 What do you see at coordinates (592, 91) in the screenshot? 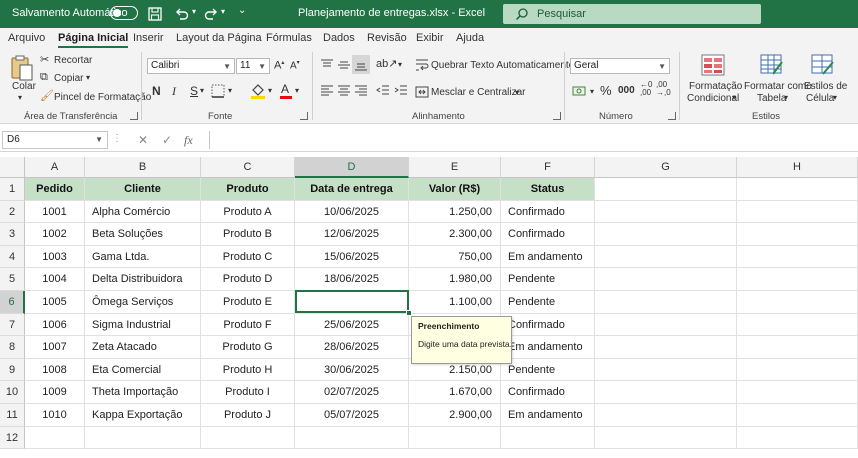
I see `accounting-dropdown-icon: ▾` at bounding box center [592, 91].